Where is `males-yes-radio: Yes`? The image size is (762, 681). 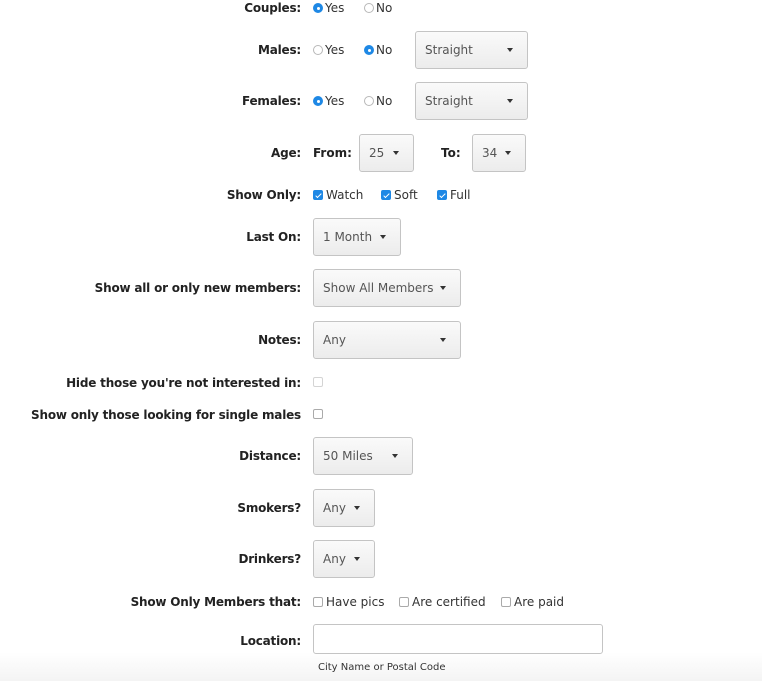
males-yes-radio: Yes is located at coordinates (328, 50).